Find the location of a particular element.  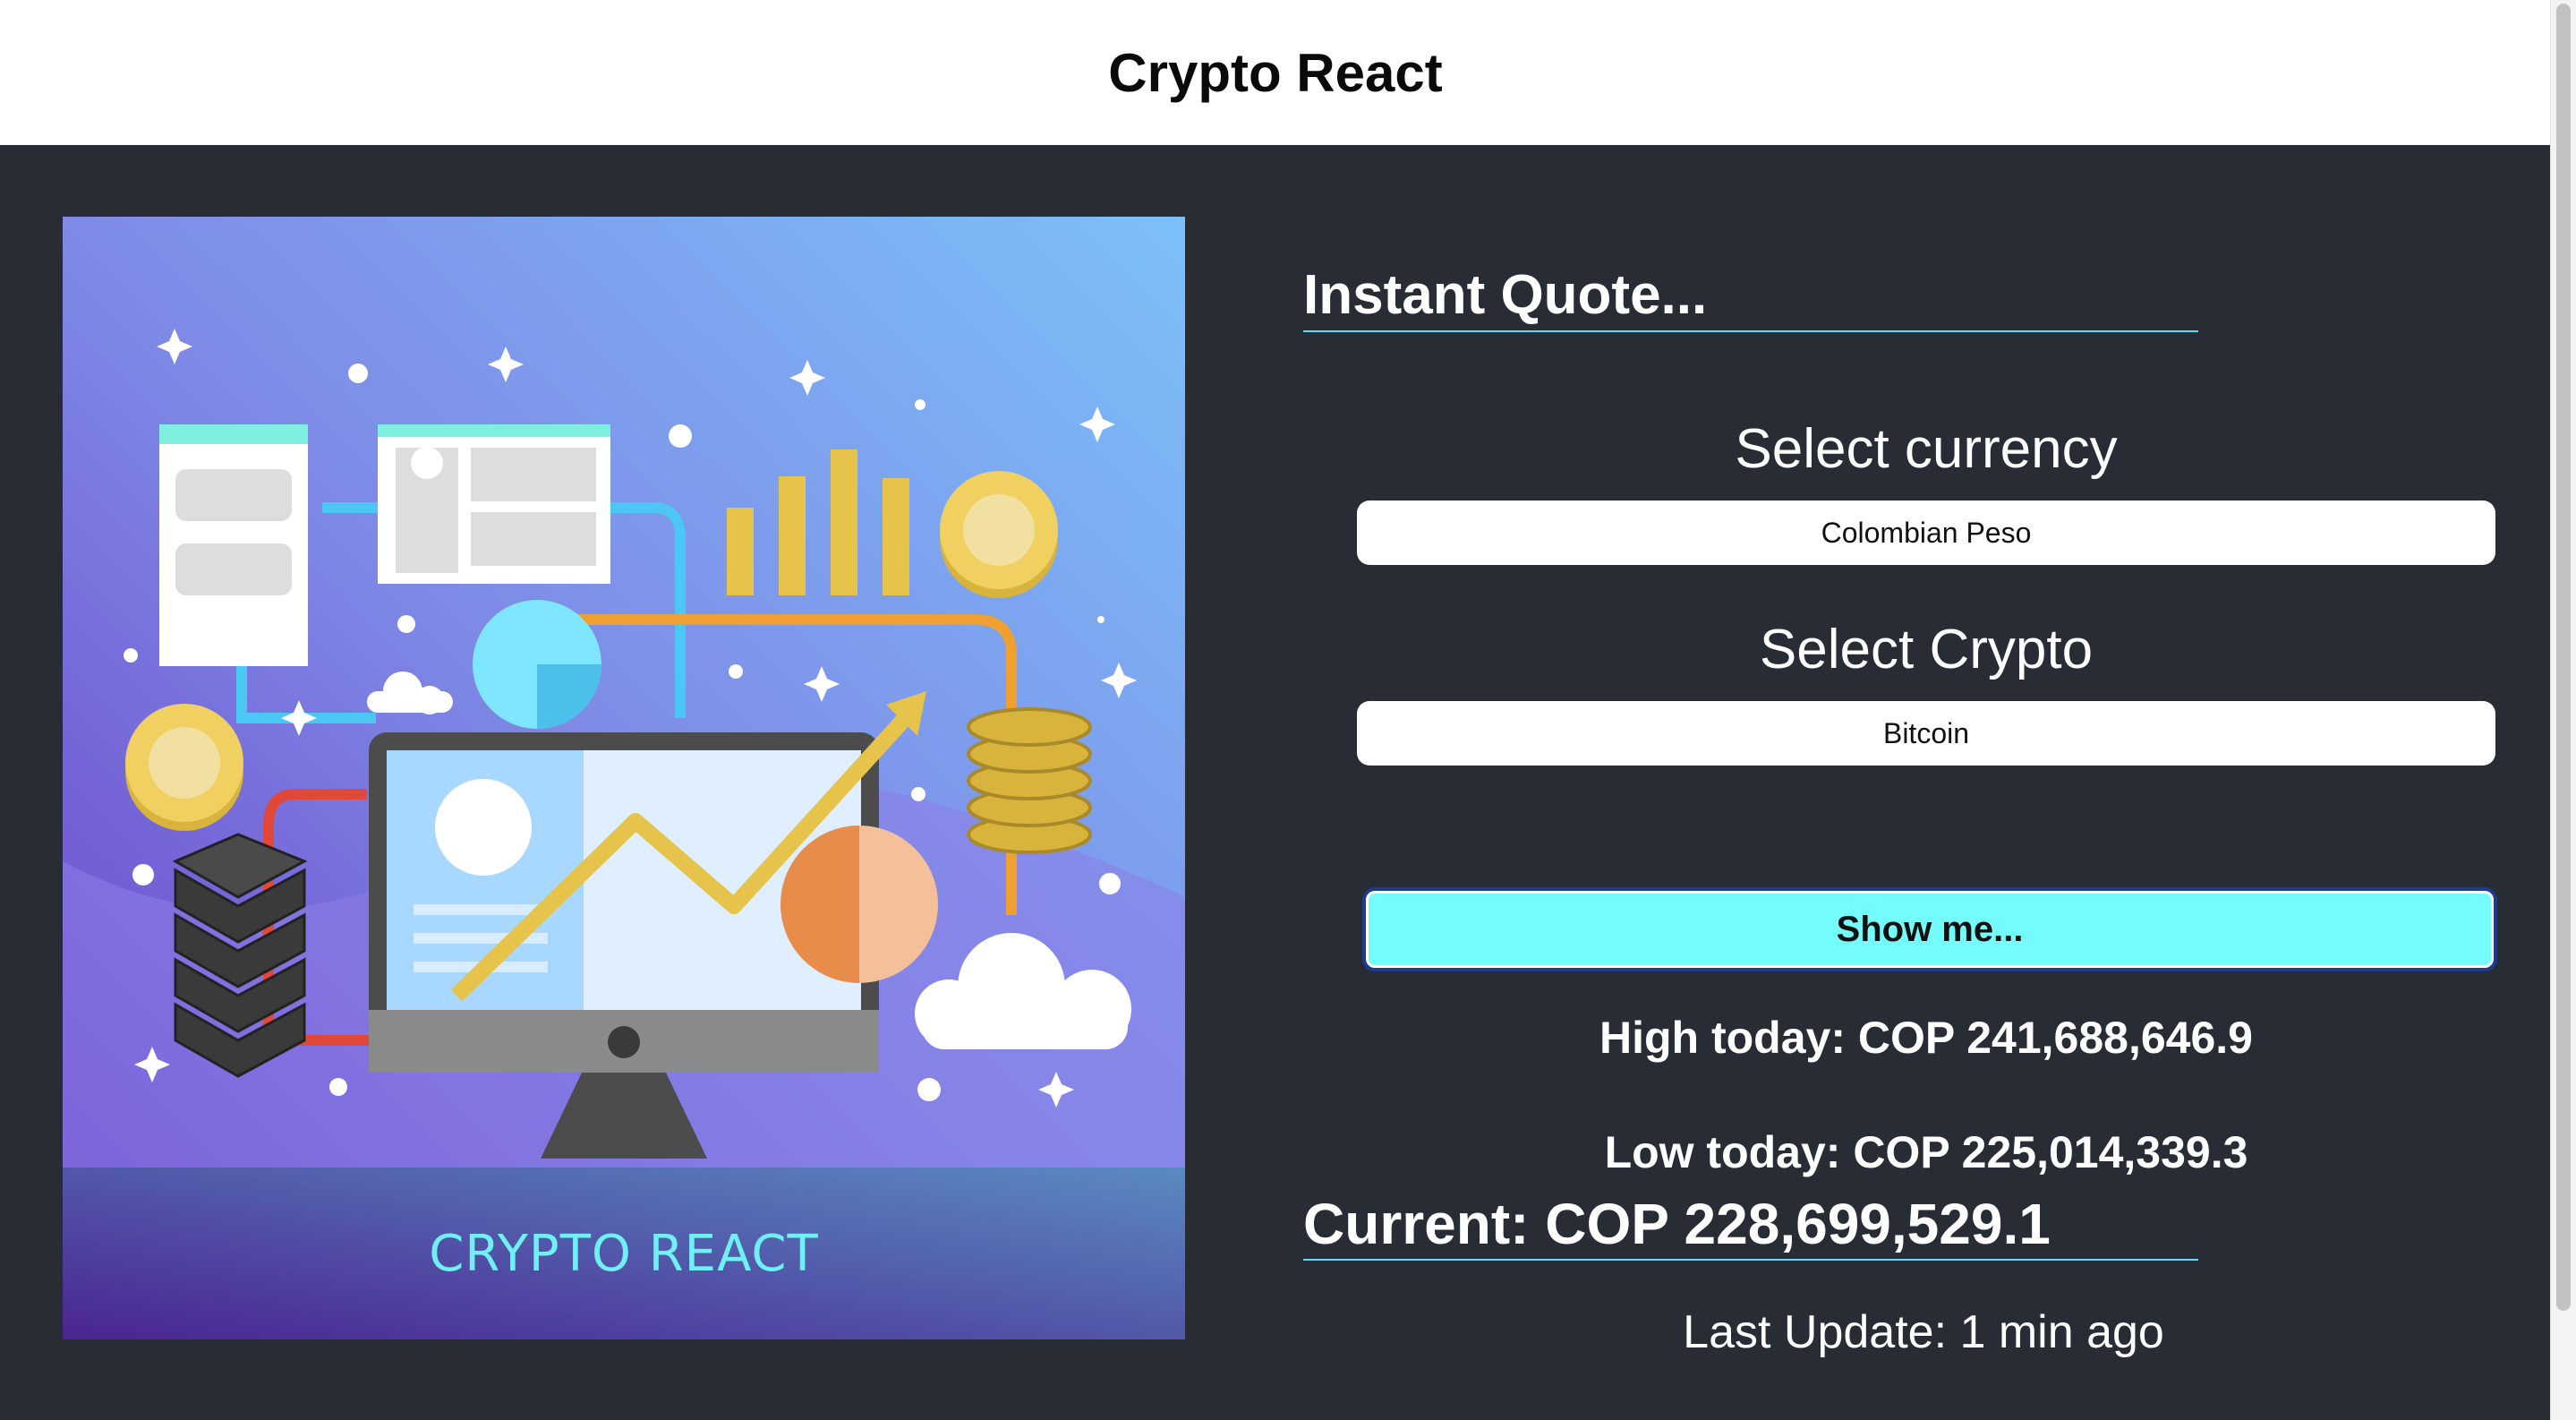

crypto-label: Select Crypto is located at coordinates (1926, 650).